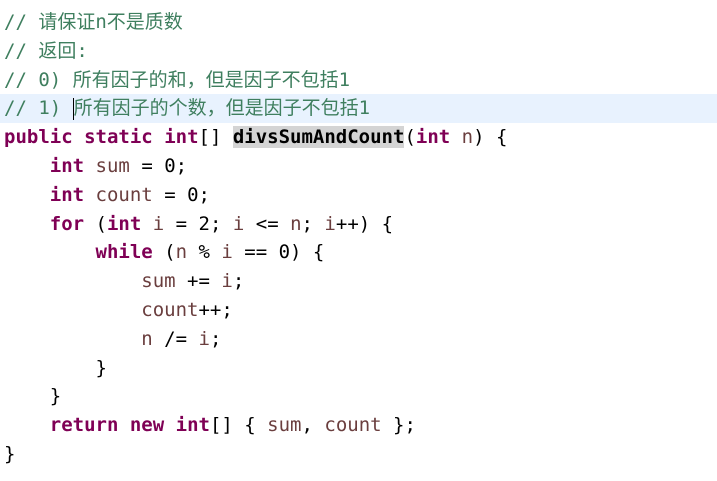 Image resolution: width=717 pixels, height=481 pixels. I want to click on code-line-16: }, so click(358, 454).